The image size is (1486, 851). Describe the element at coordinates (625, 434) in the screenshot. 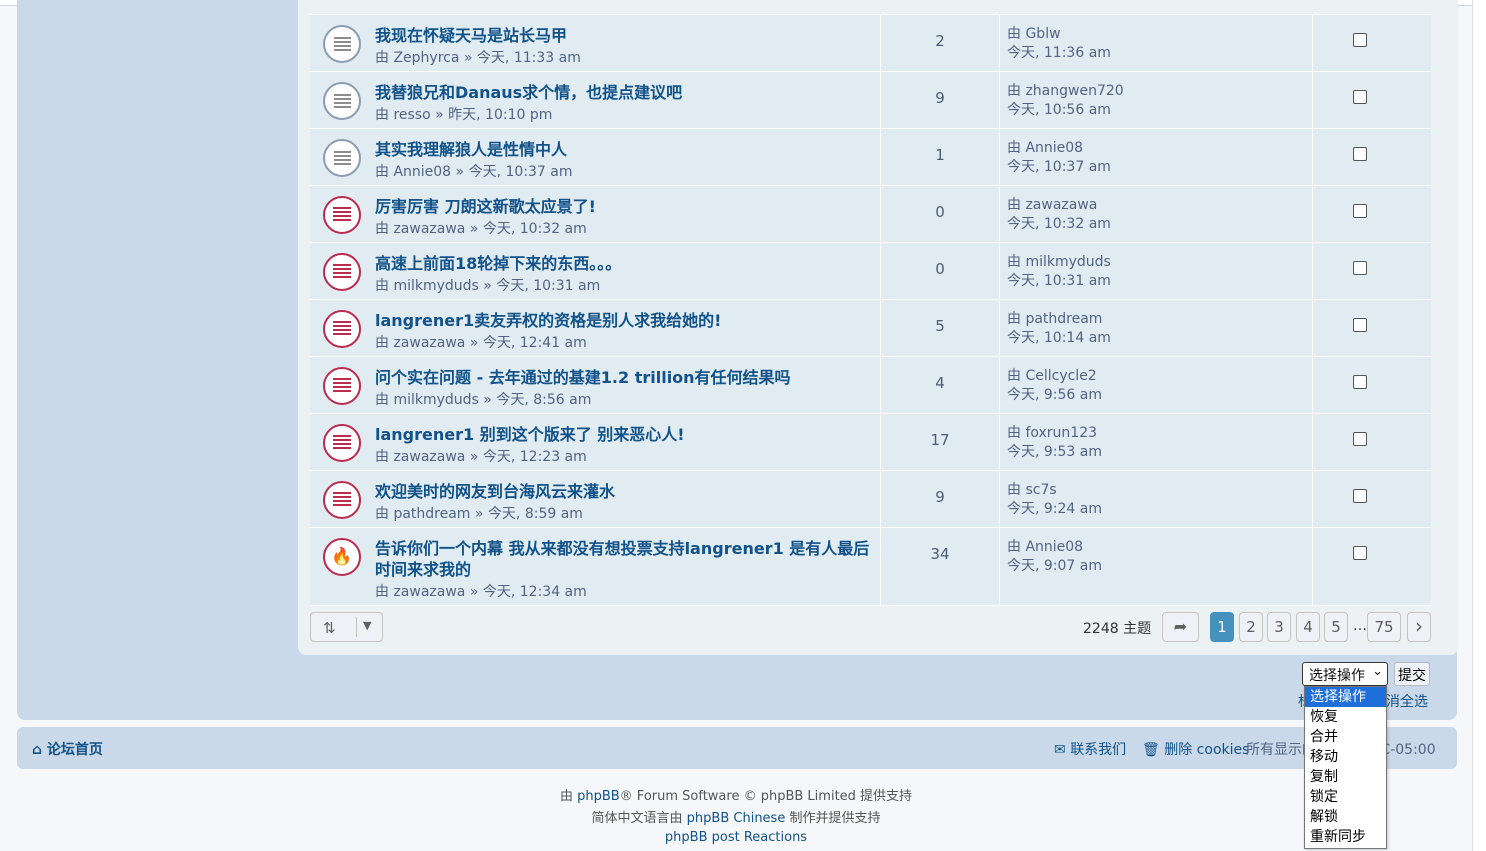

I see `topic-title-link: langrener1 别到这个版来了 别来恶心人!` at that location.